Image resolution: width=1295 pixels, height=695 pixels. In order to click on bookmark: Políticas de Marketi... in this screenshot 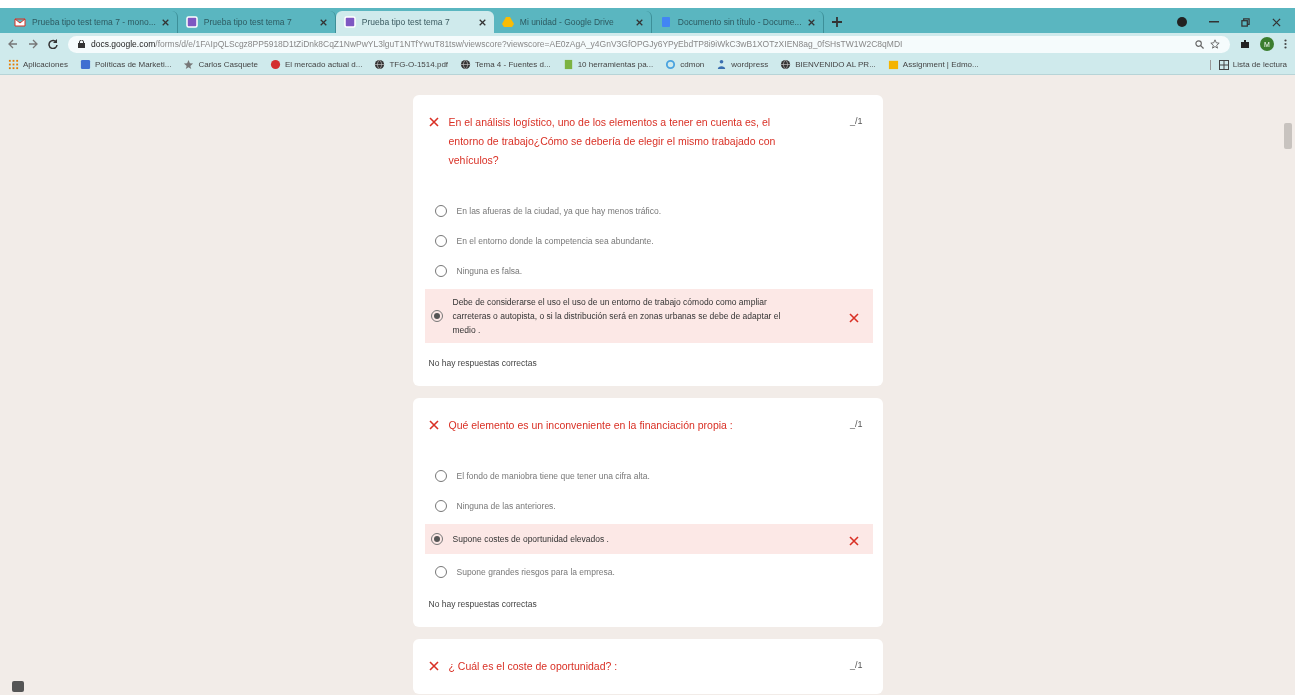, I will do `click(125, 64)`.